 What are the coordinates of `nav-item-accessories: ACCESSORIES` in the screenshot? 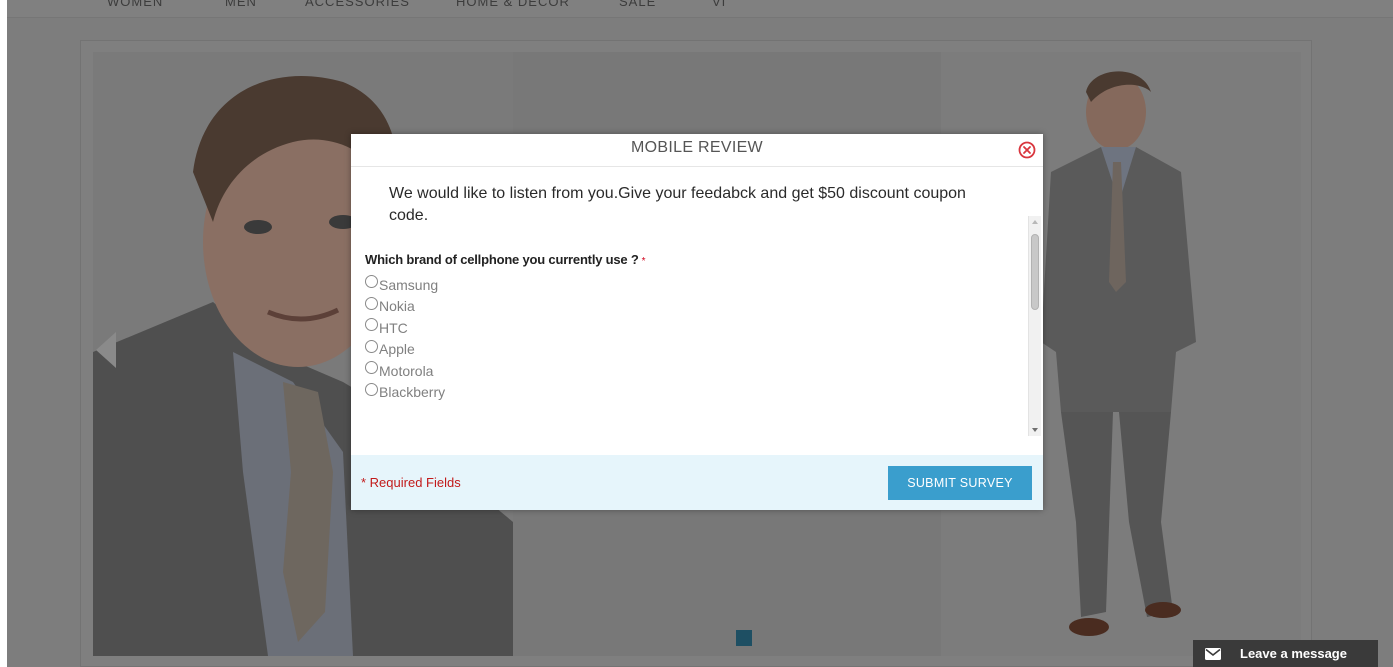 It's located at (357, 4).